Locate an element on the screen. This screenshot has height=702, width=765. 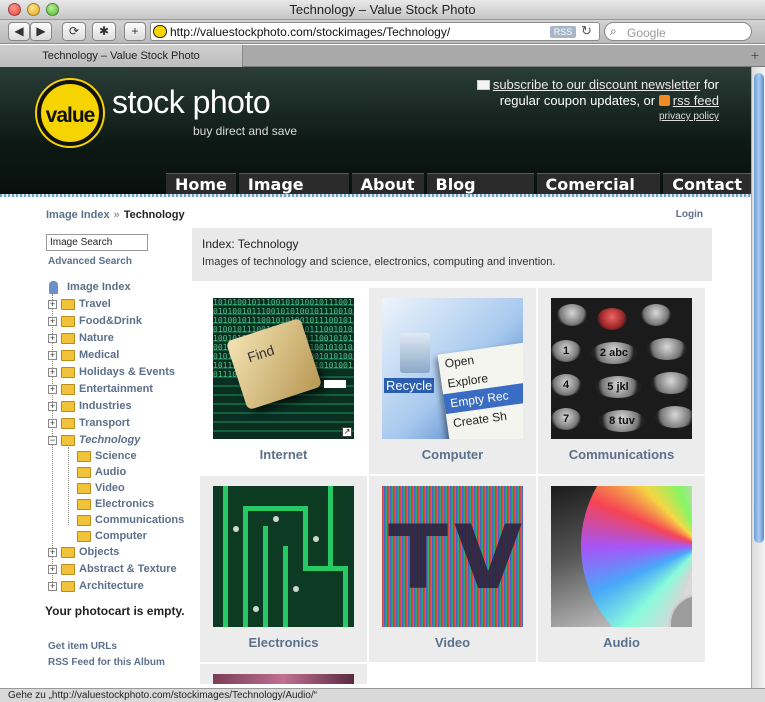
video-image: TV is located at coordinates (452, 556).